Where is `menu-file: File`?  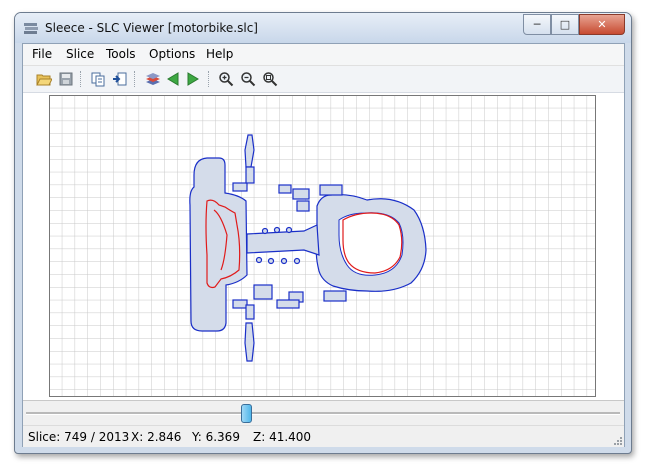 menu-file: File is located at coordinates (42, 54).